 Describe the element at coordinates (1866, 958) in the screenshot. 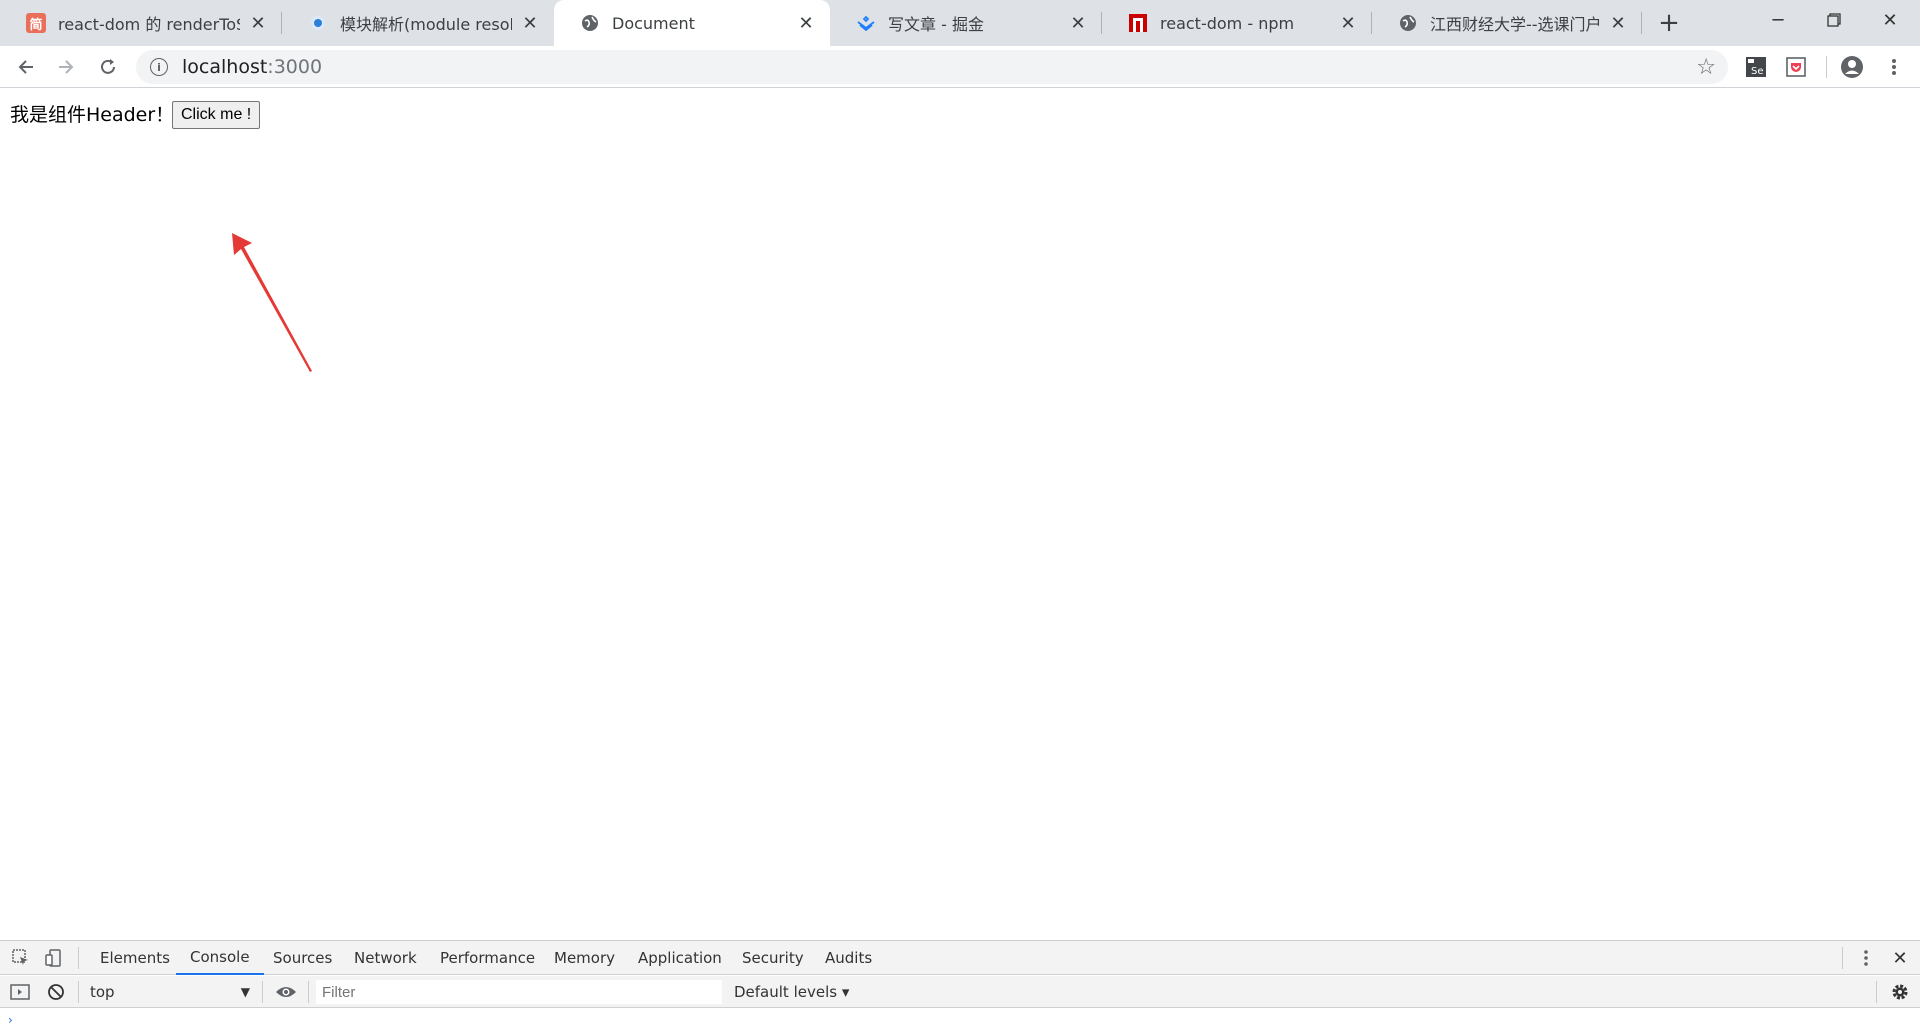

I see `devtools-menu-icon` at that location.